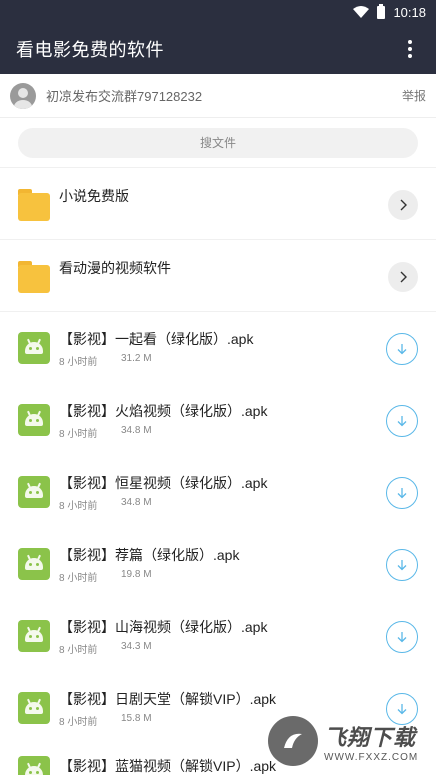 The width and height of the screenshot is (436, 775). What do you see at coordinates (409, 12) in the screenshot?
I see `status-time: 10:18` at bounding box center [409, 12].